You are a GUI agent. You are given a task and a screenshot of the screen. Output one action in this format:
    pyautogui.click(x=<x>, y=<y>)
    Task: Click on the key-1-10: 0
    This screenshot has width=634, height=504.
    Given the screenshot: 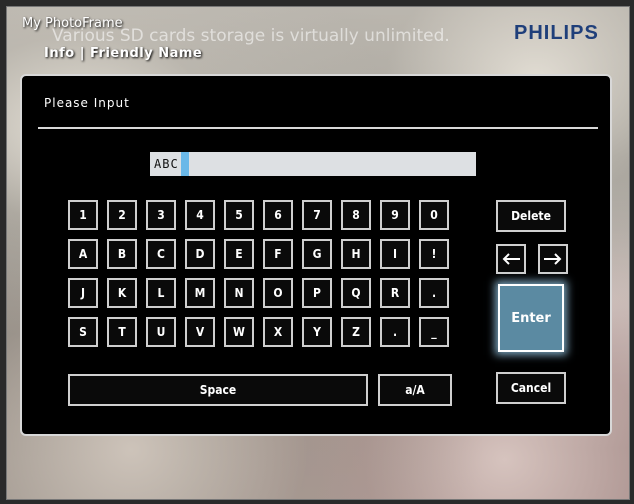 What is the action you would take?
    pyautogui.click(x=434, y=215)
    